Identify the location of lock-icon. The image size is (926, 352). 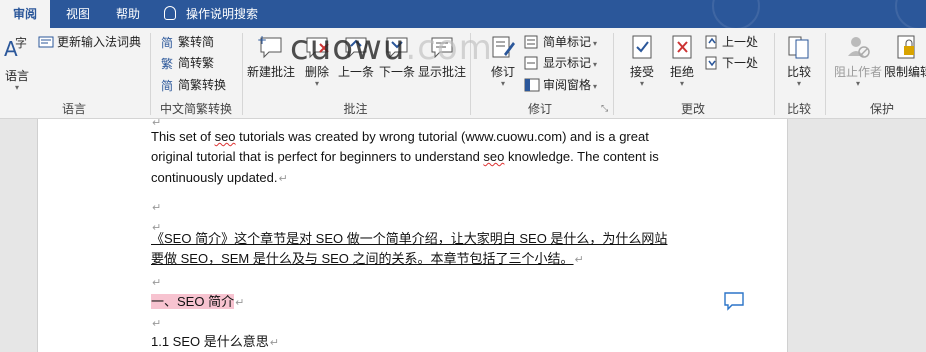
(906, 47).